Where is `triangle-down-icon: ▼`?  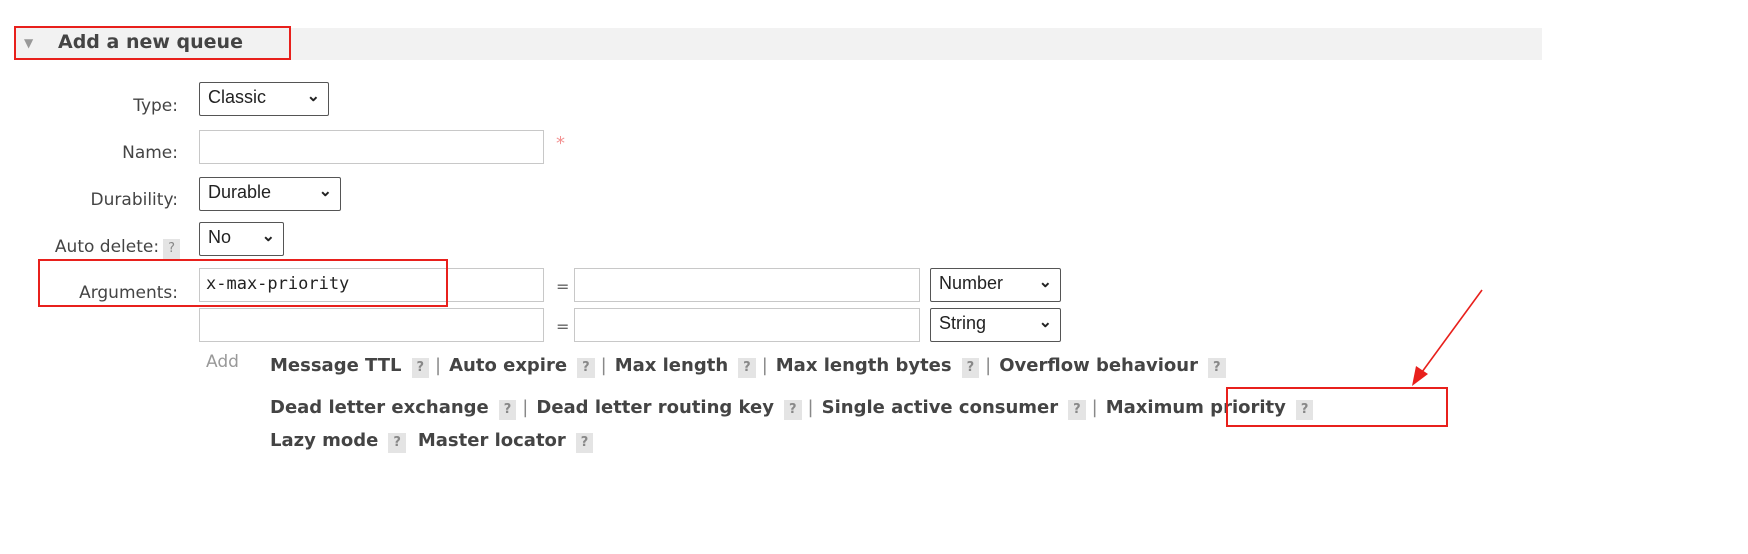
triangle-down-icon: ▼ is located at coordinates (28, 43).